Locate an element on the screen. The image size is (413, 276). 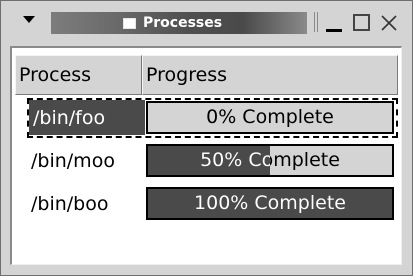
progress-label-inverse: 100% Complete is located at coordinates (270, 203).